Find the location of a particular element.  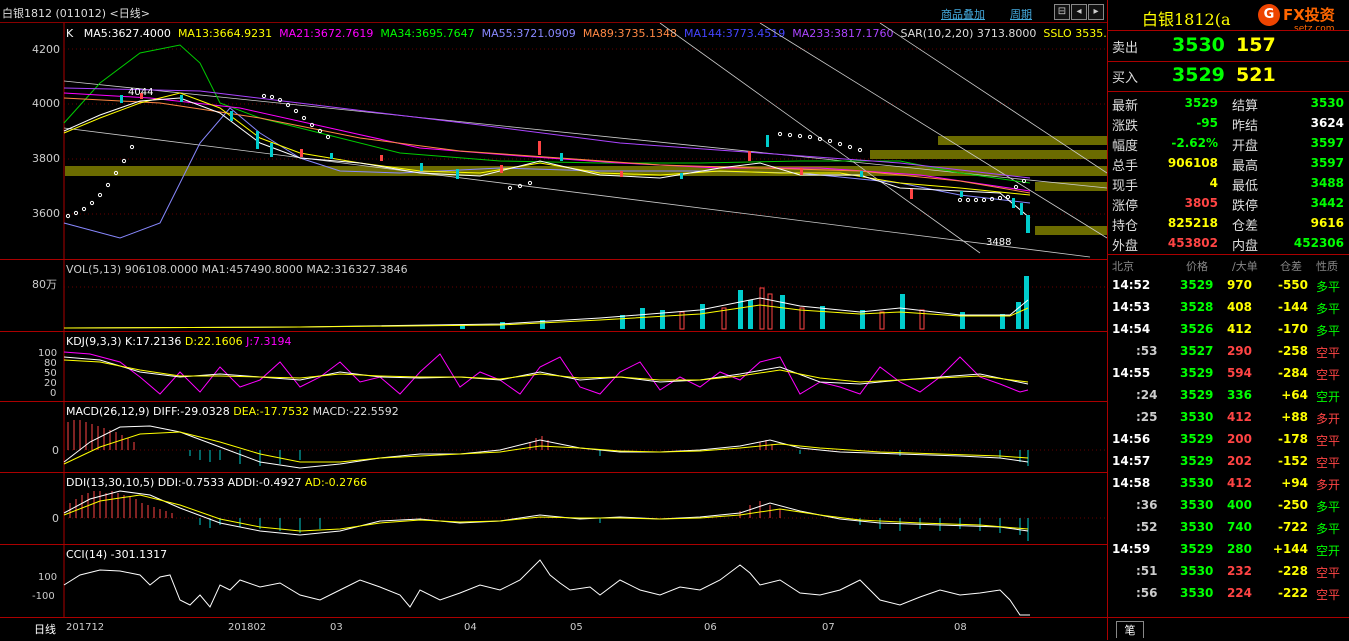

quote-stat-row: 现手 4 最低 3488 is located at coordinates (1228, 183).